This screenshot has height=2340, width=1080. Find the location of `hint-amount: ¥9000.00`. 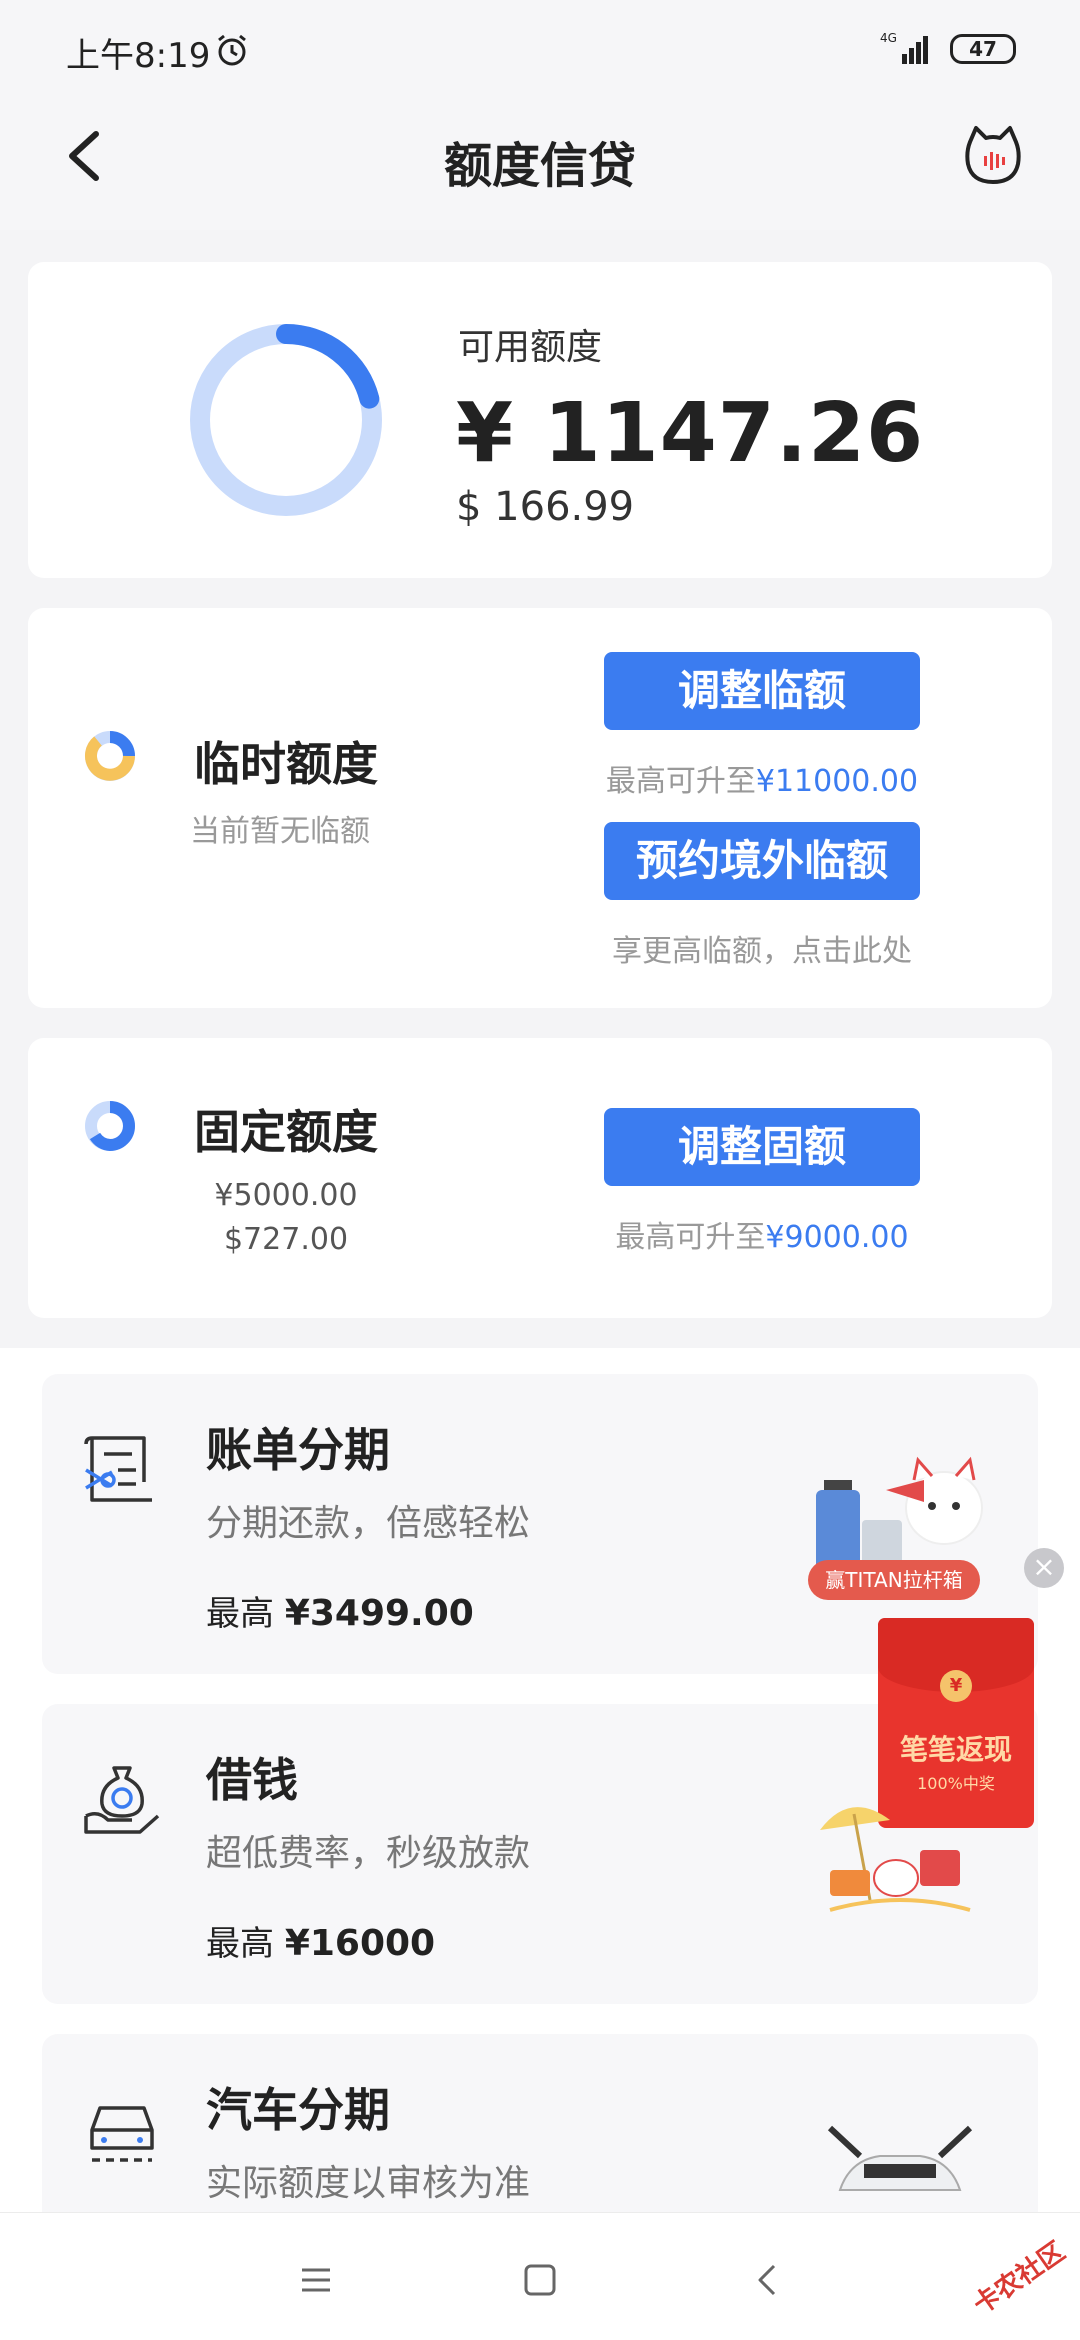

hint-amount: ¥9000.00 is located at coordinates (837, 1237).